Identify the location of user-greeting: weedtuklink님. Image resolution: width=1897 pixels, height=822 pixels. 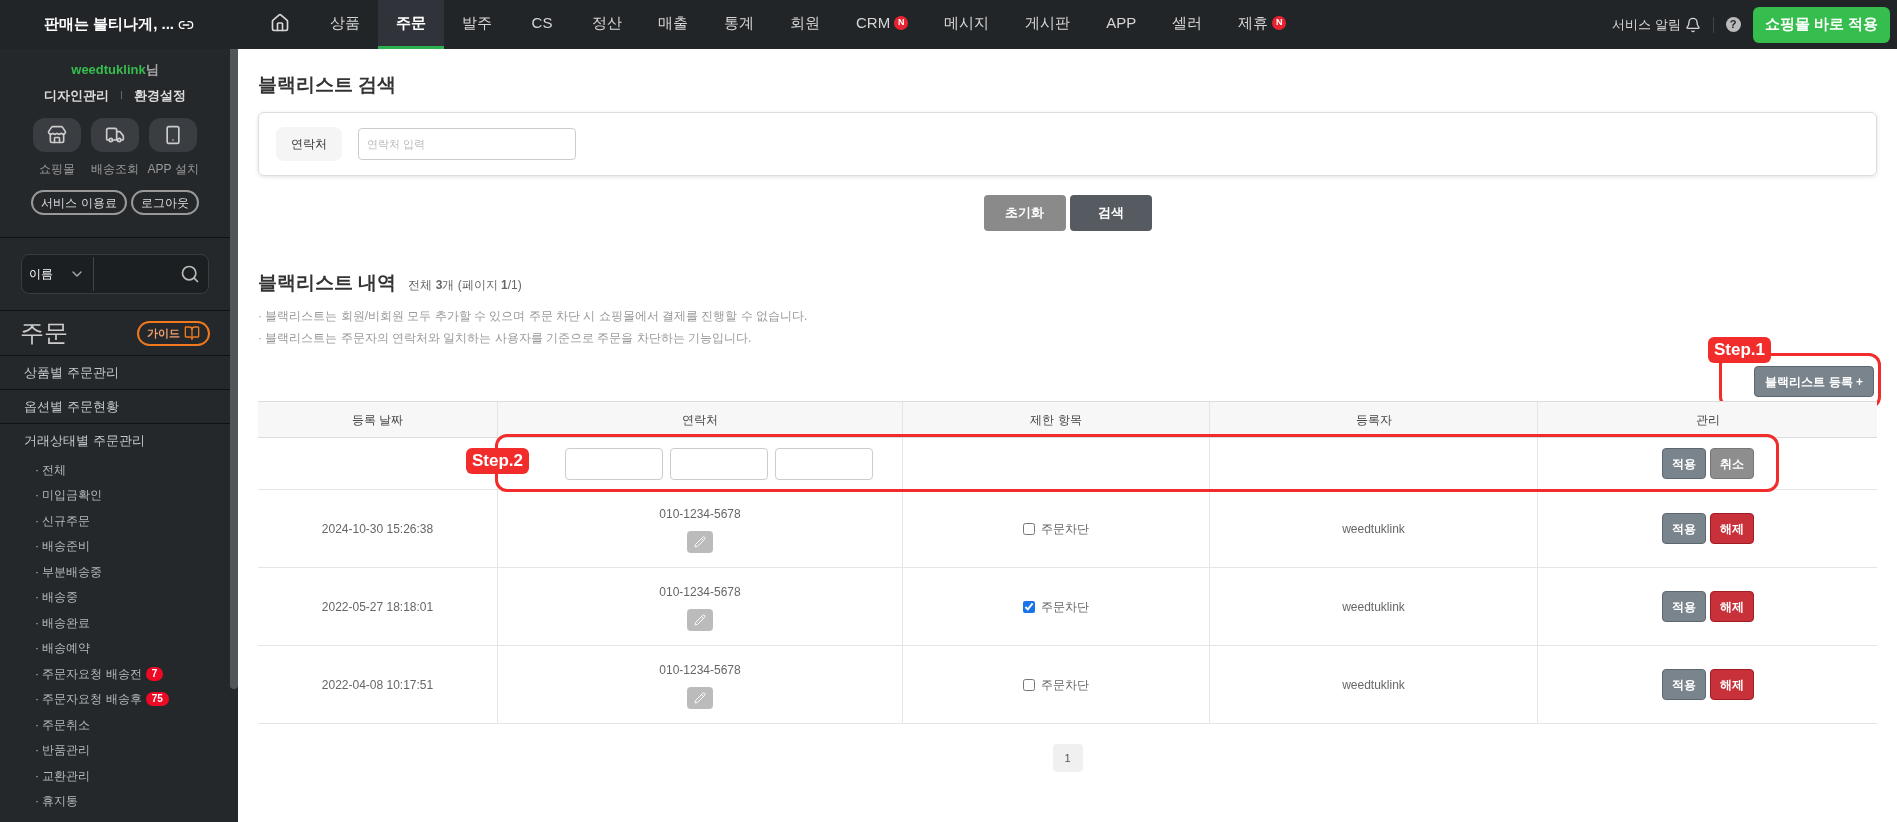
(115, 70).